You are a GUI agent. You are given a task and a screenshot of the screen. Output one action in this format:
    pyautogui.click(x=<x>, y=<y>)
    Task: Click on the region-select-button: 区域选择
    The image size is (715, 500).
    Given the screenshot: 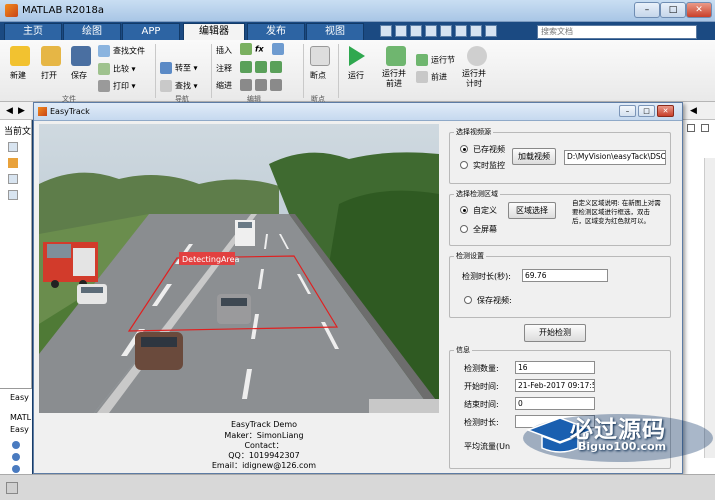 What is the action you would take?
    pyautogui.click(x=532, y=210)
    